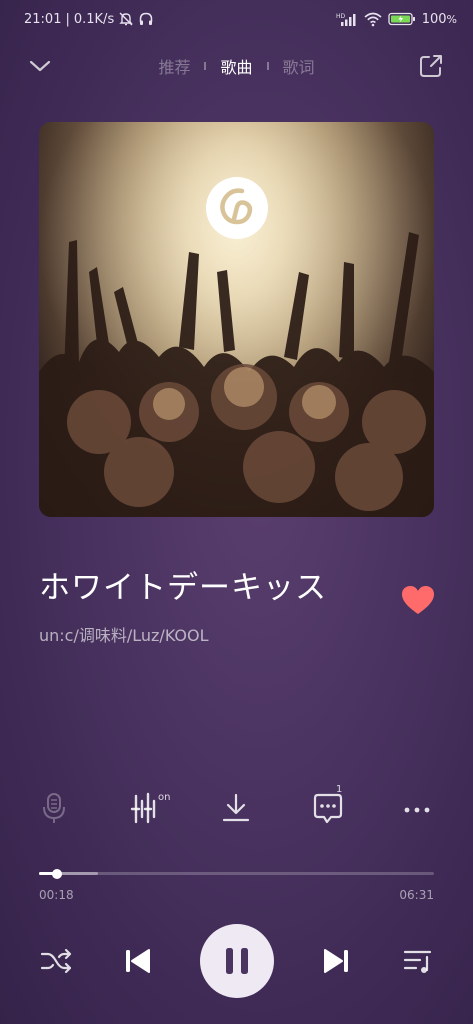 Image resolution: width=473 pixels, height=1024 pixels. I want to click on comment-count: 1, so click(339, 789).